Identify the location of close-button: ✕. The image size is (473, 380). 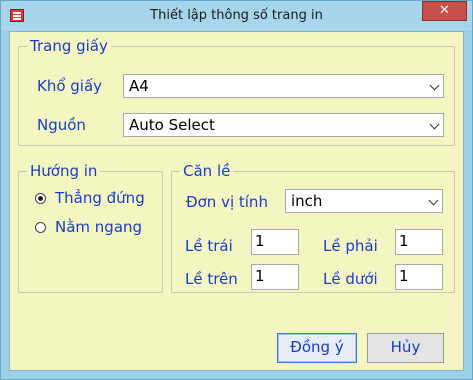
(444, 11).